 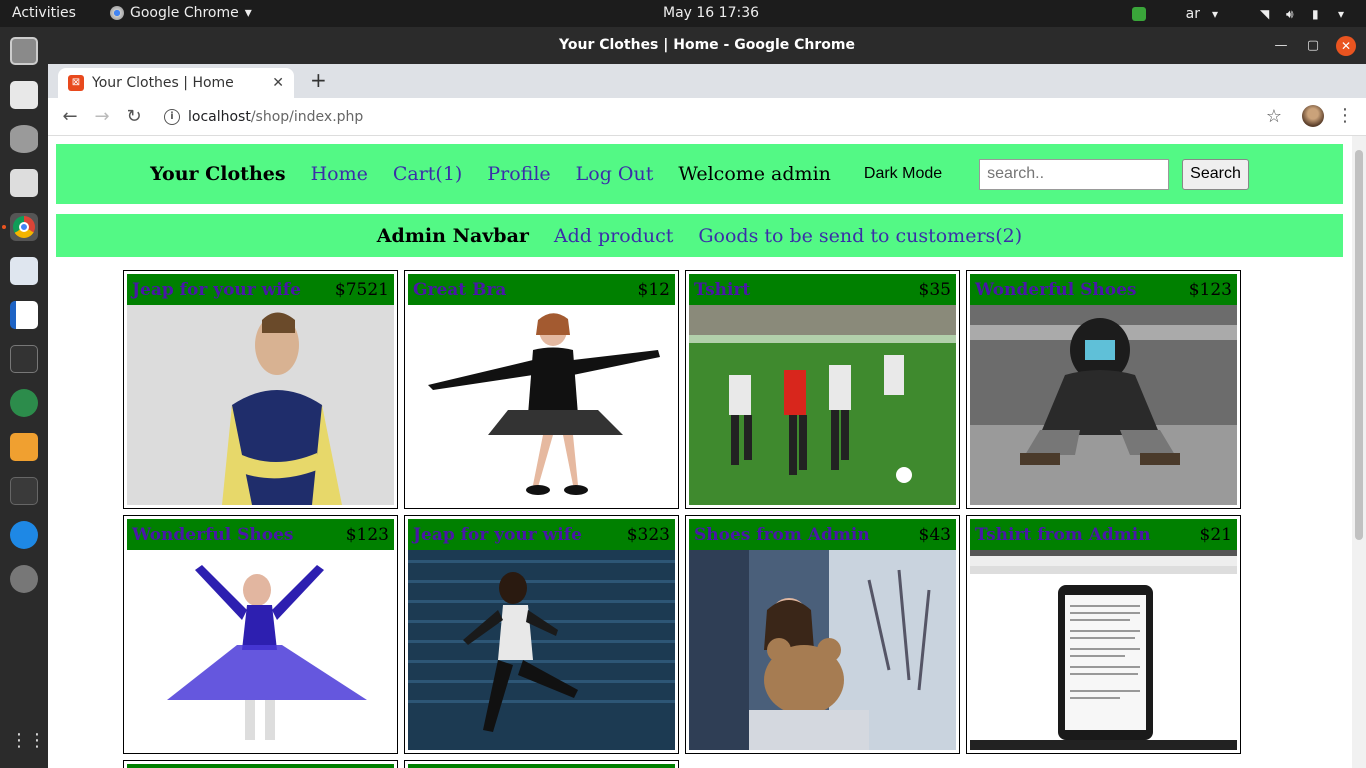 What do you see at coordinates (318, 80) in the screenshot?
I see `new-tab-icon: +` at bounding box center [318, 80].